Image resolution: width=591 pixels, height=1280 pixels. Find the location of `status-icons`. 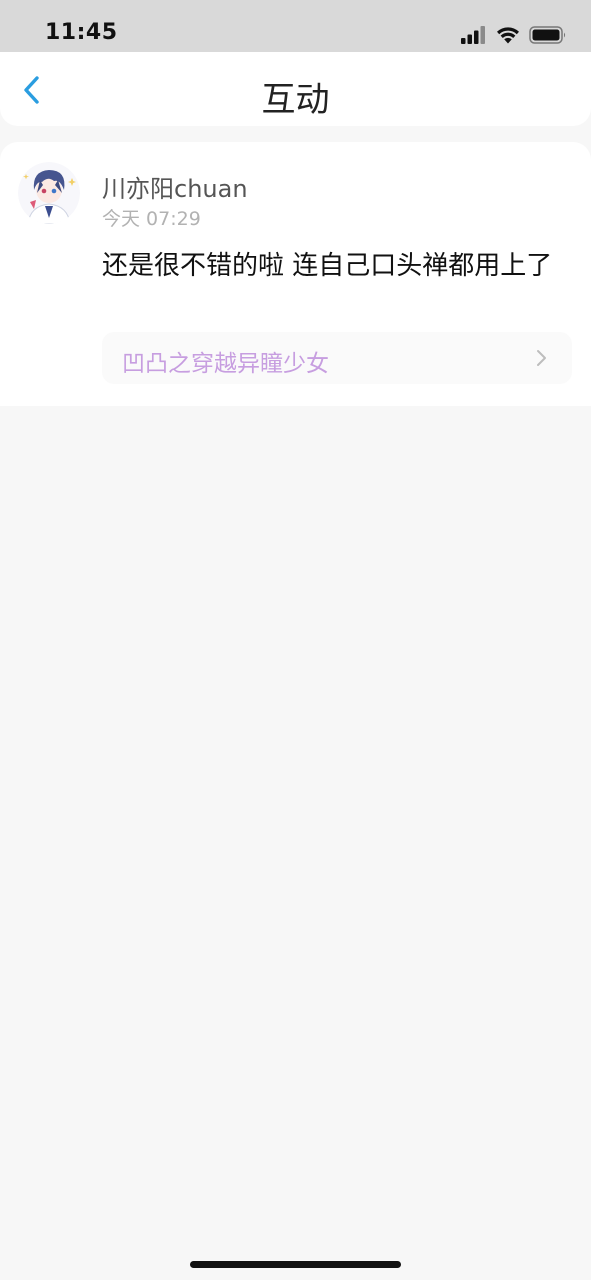

status-icons is located at coordinates (514, 35).